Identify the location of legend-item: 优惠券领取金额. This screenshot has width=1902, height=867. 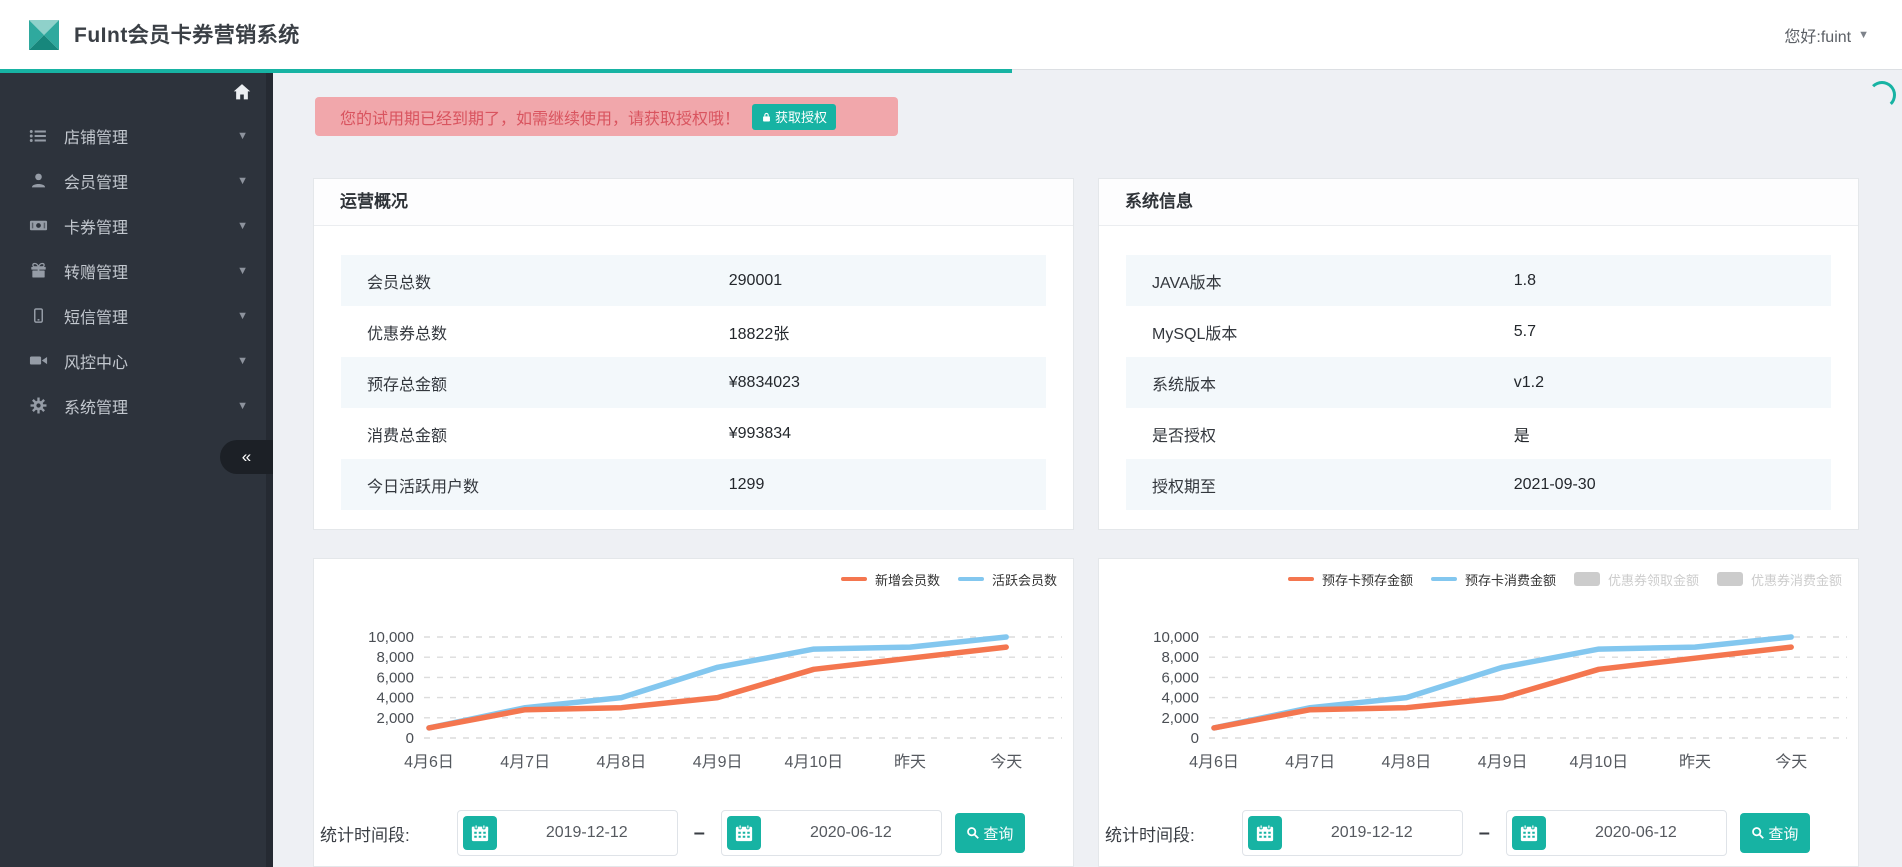
(1636, 579).